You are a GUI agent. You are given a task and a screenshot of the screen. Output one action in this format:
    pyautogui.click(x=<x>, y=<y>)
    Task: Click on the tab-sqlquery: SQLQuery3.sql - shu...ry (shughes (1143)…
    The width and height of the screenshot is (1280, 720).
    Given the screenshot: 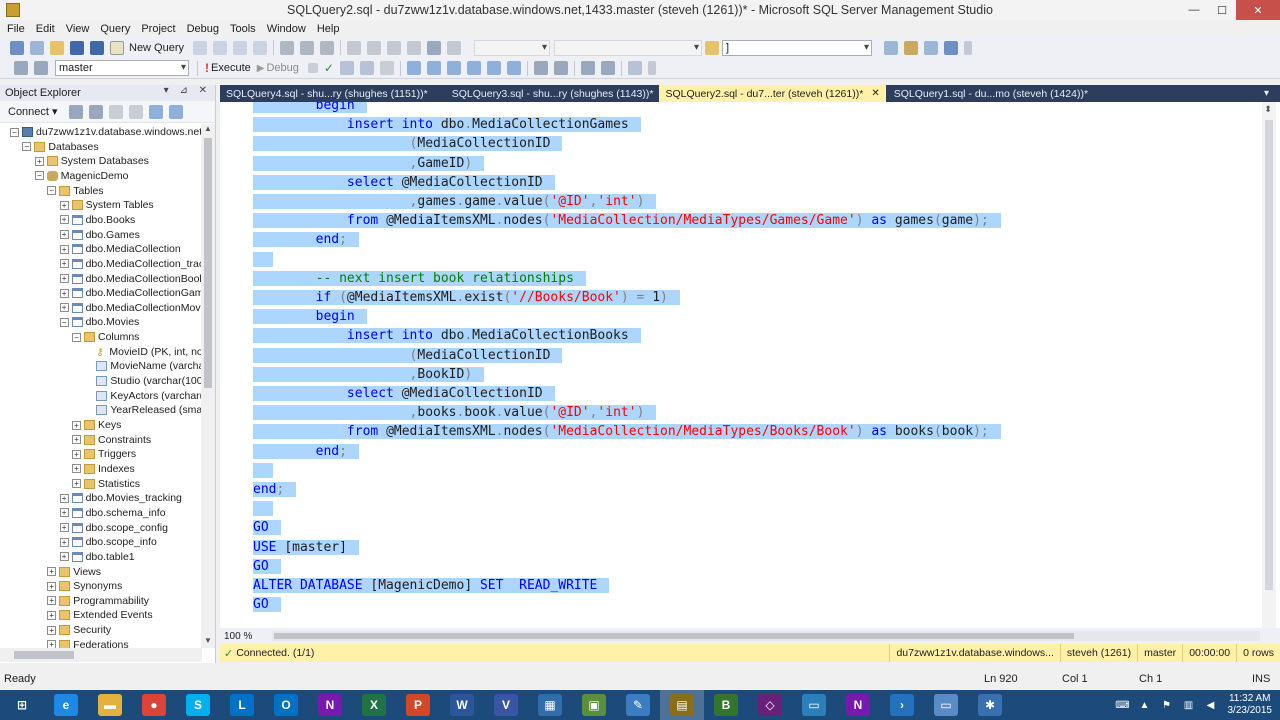 What is the action you would take?
    pyautogui.click(x=553, y=93)
    